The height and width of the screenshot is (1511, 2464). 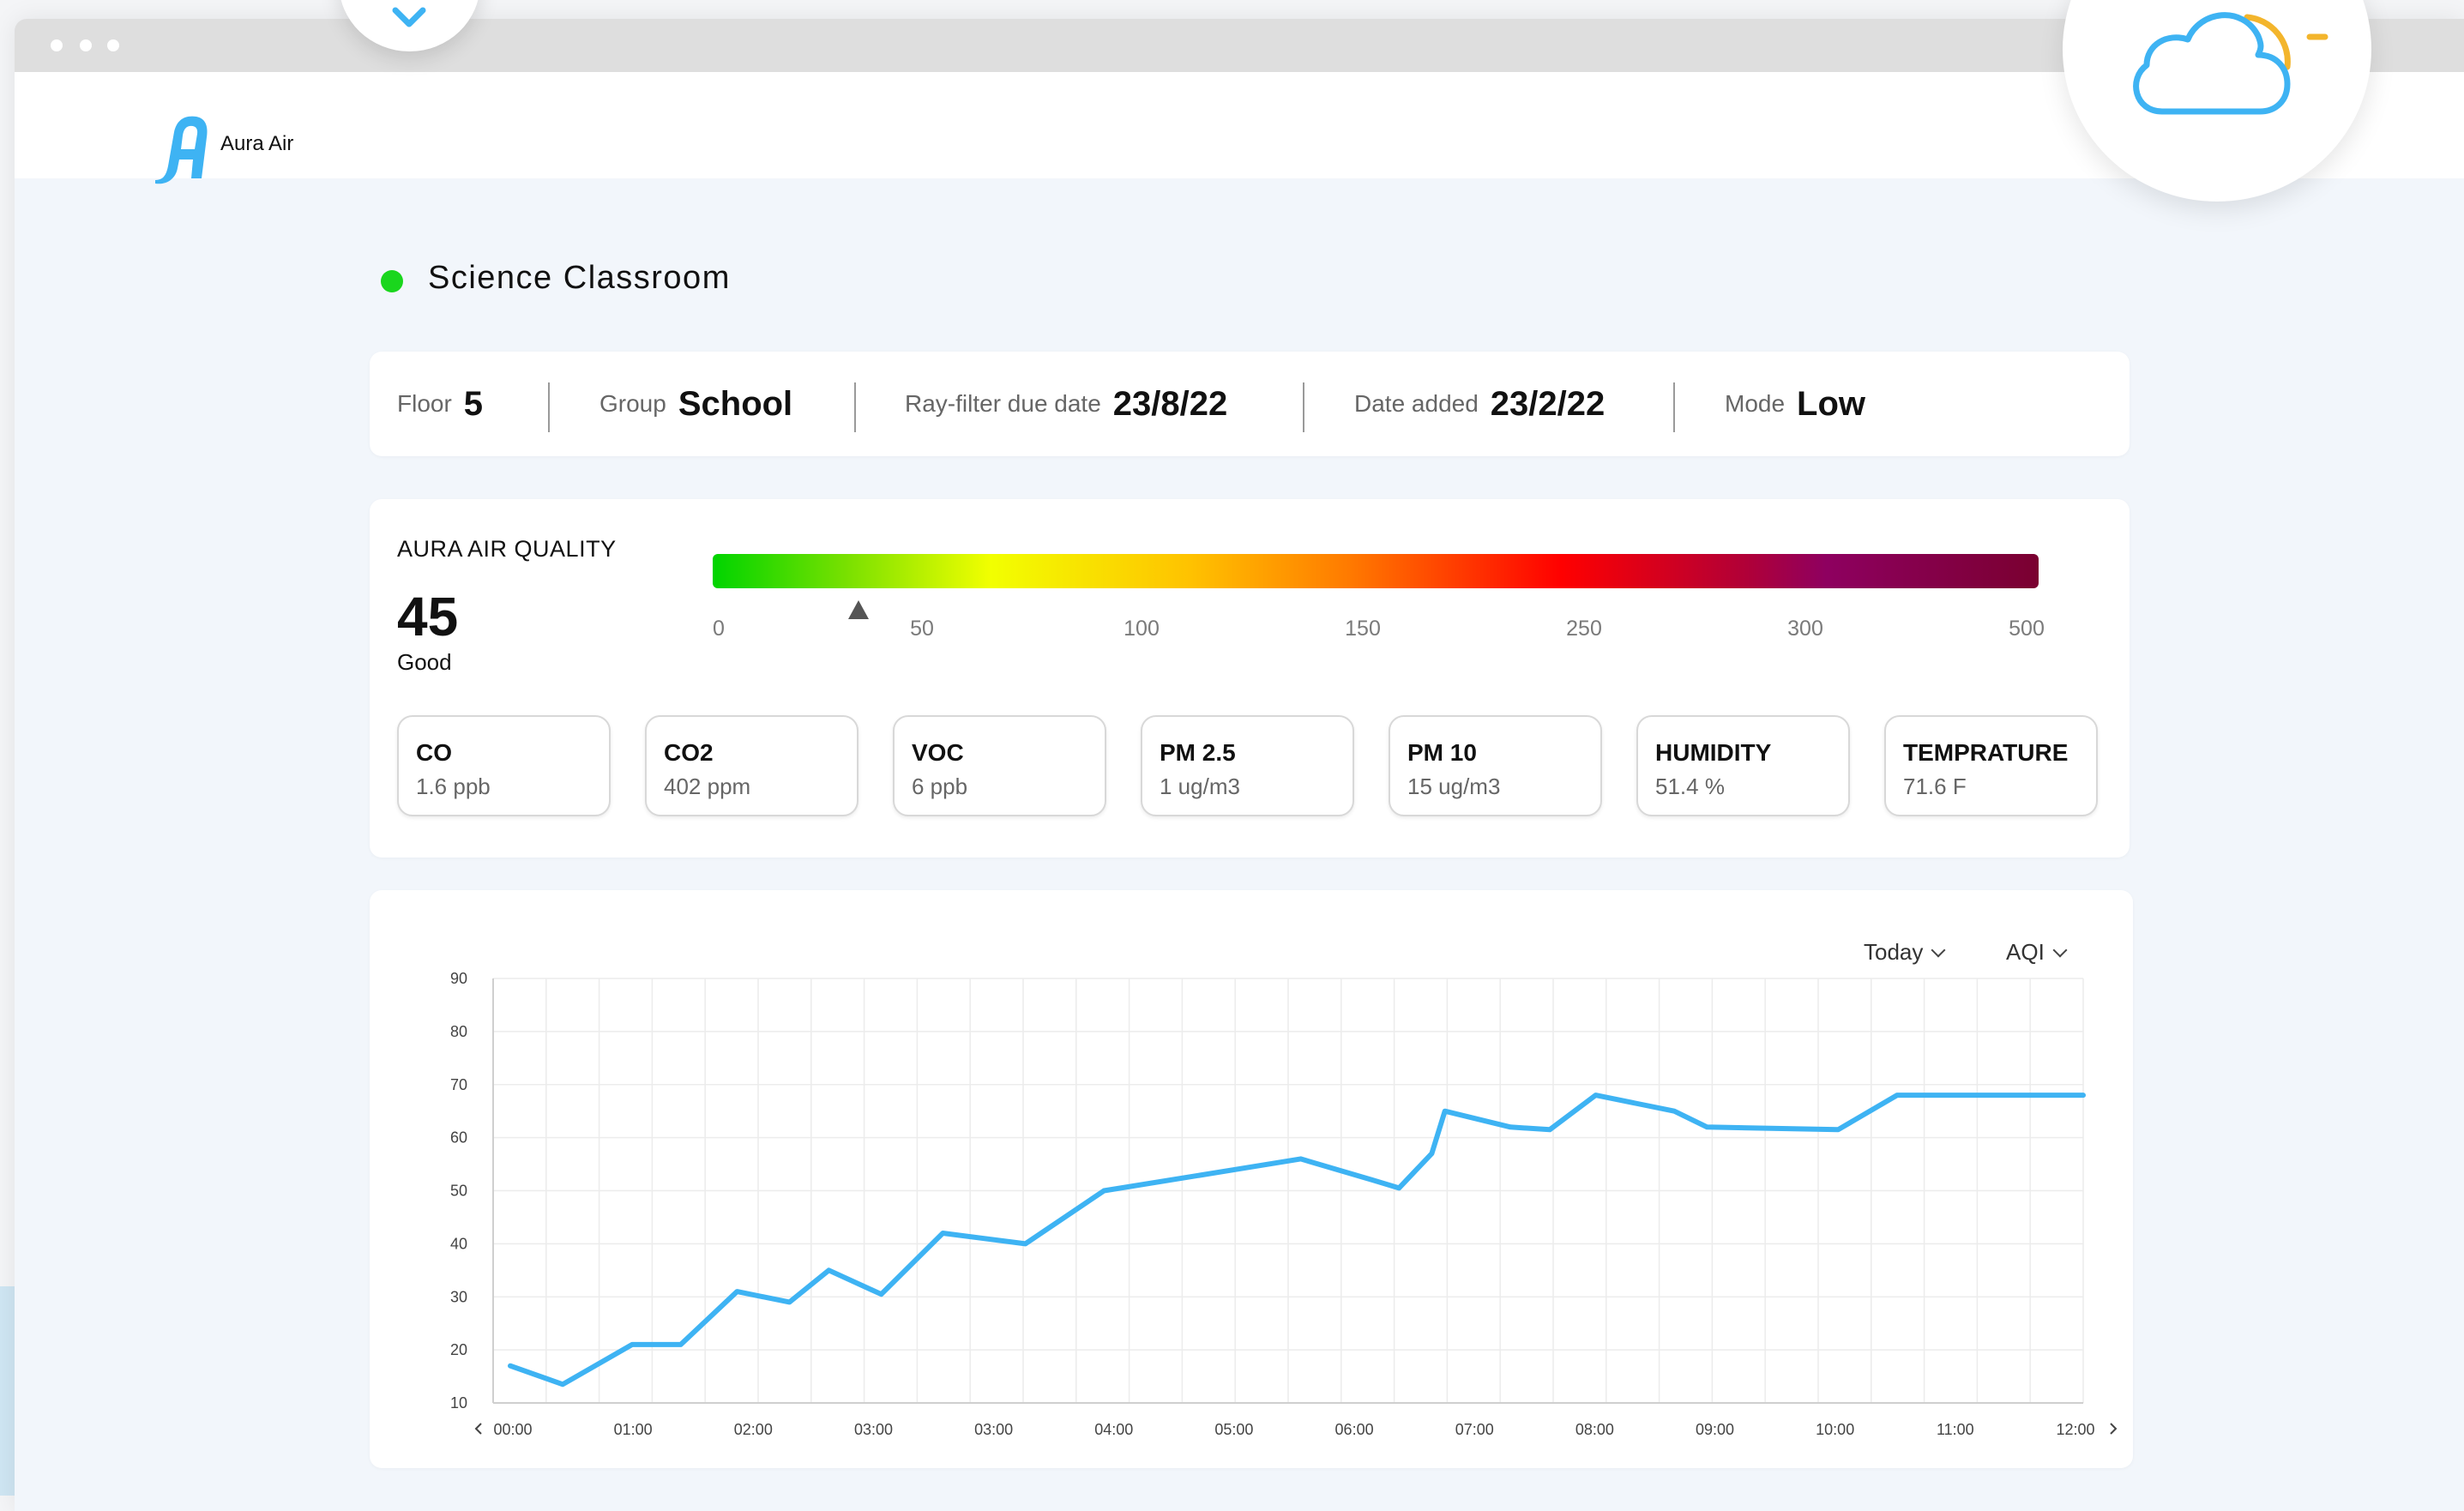 What do you see at coordinates (1805, 629) in the screenshot?
I see `aqi-scale-tick: 300` at bounding box center [1805, 629].